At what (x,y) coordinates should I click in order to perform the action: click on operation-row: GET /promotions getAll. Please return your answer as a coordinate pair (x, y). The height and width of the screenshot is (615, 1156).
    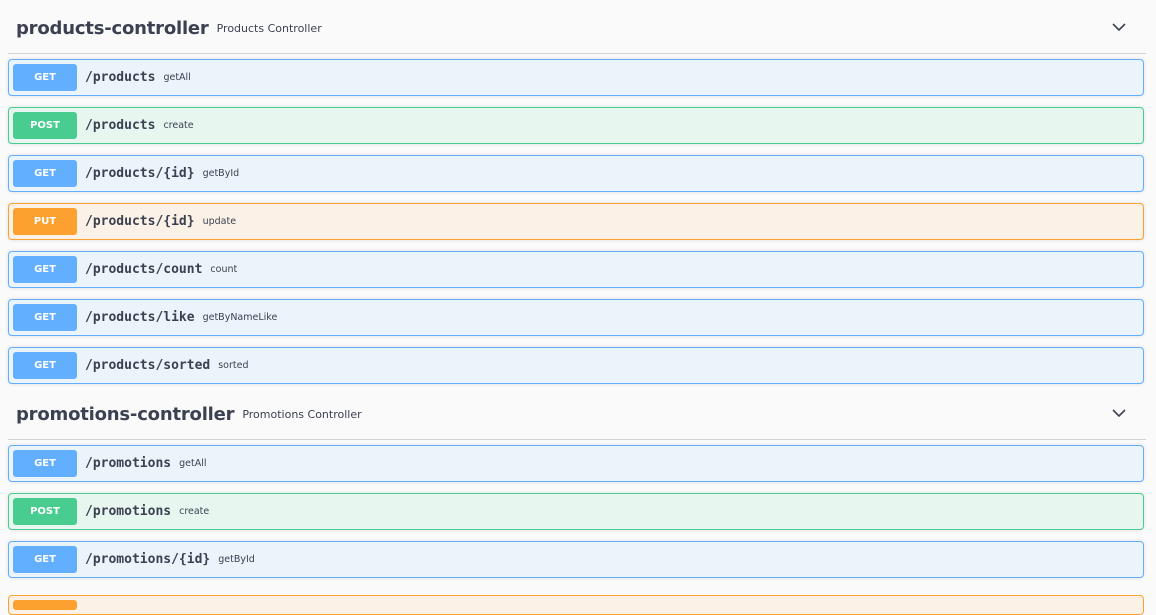
    Looking at the image, I should click on (576, 463).